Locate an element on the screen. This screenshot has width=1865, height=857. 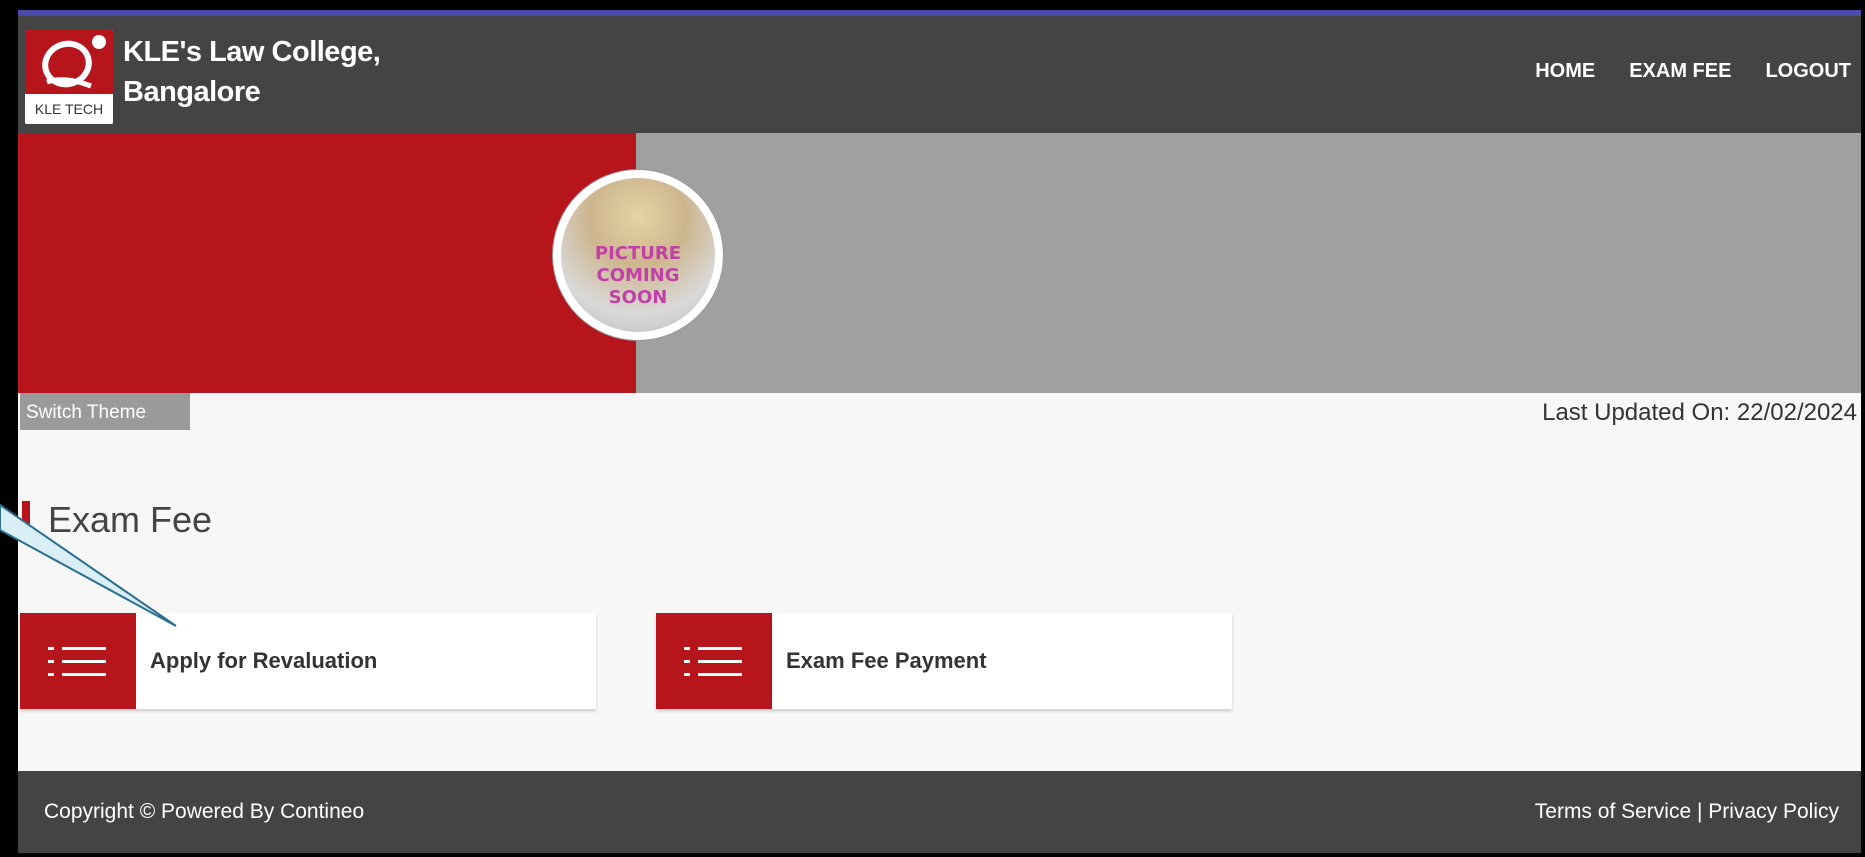
college-name-line1: KLE's Law College, is located at coordinates (252, 52).